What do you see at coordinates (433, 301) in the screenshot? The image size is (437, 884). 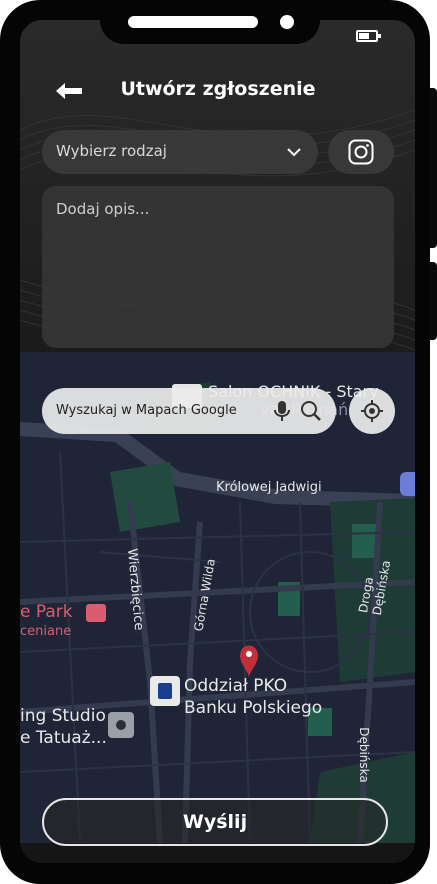 I see `side-button-lower` at bounding box center [433, 301].